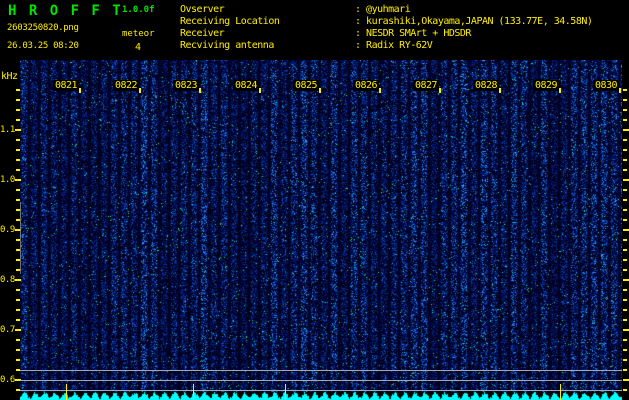  I want to click on meteor-count: 4, so click(138, 47).